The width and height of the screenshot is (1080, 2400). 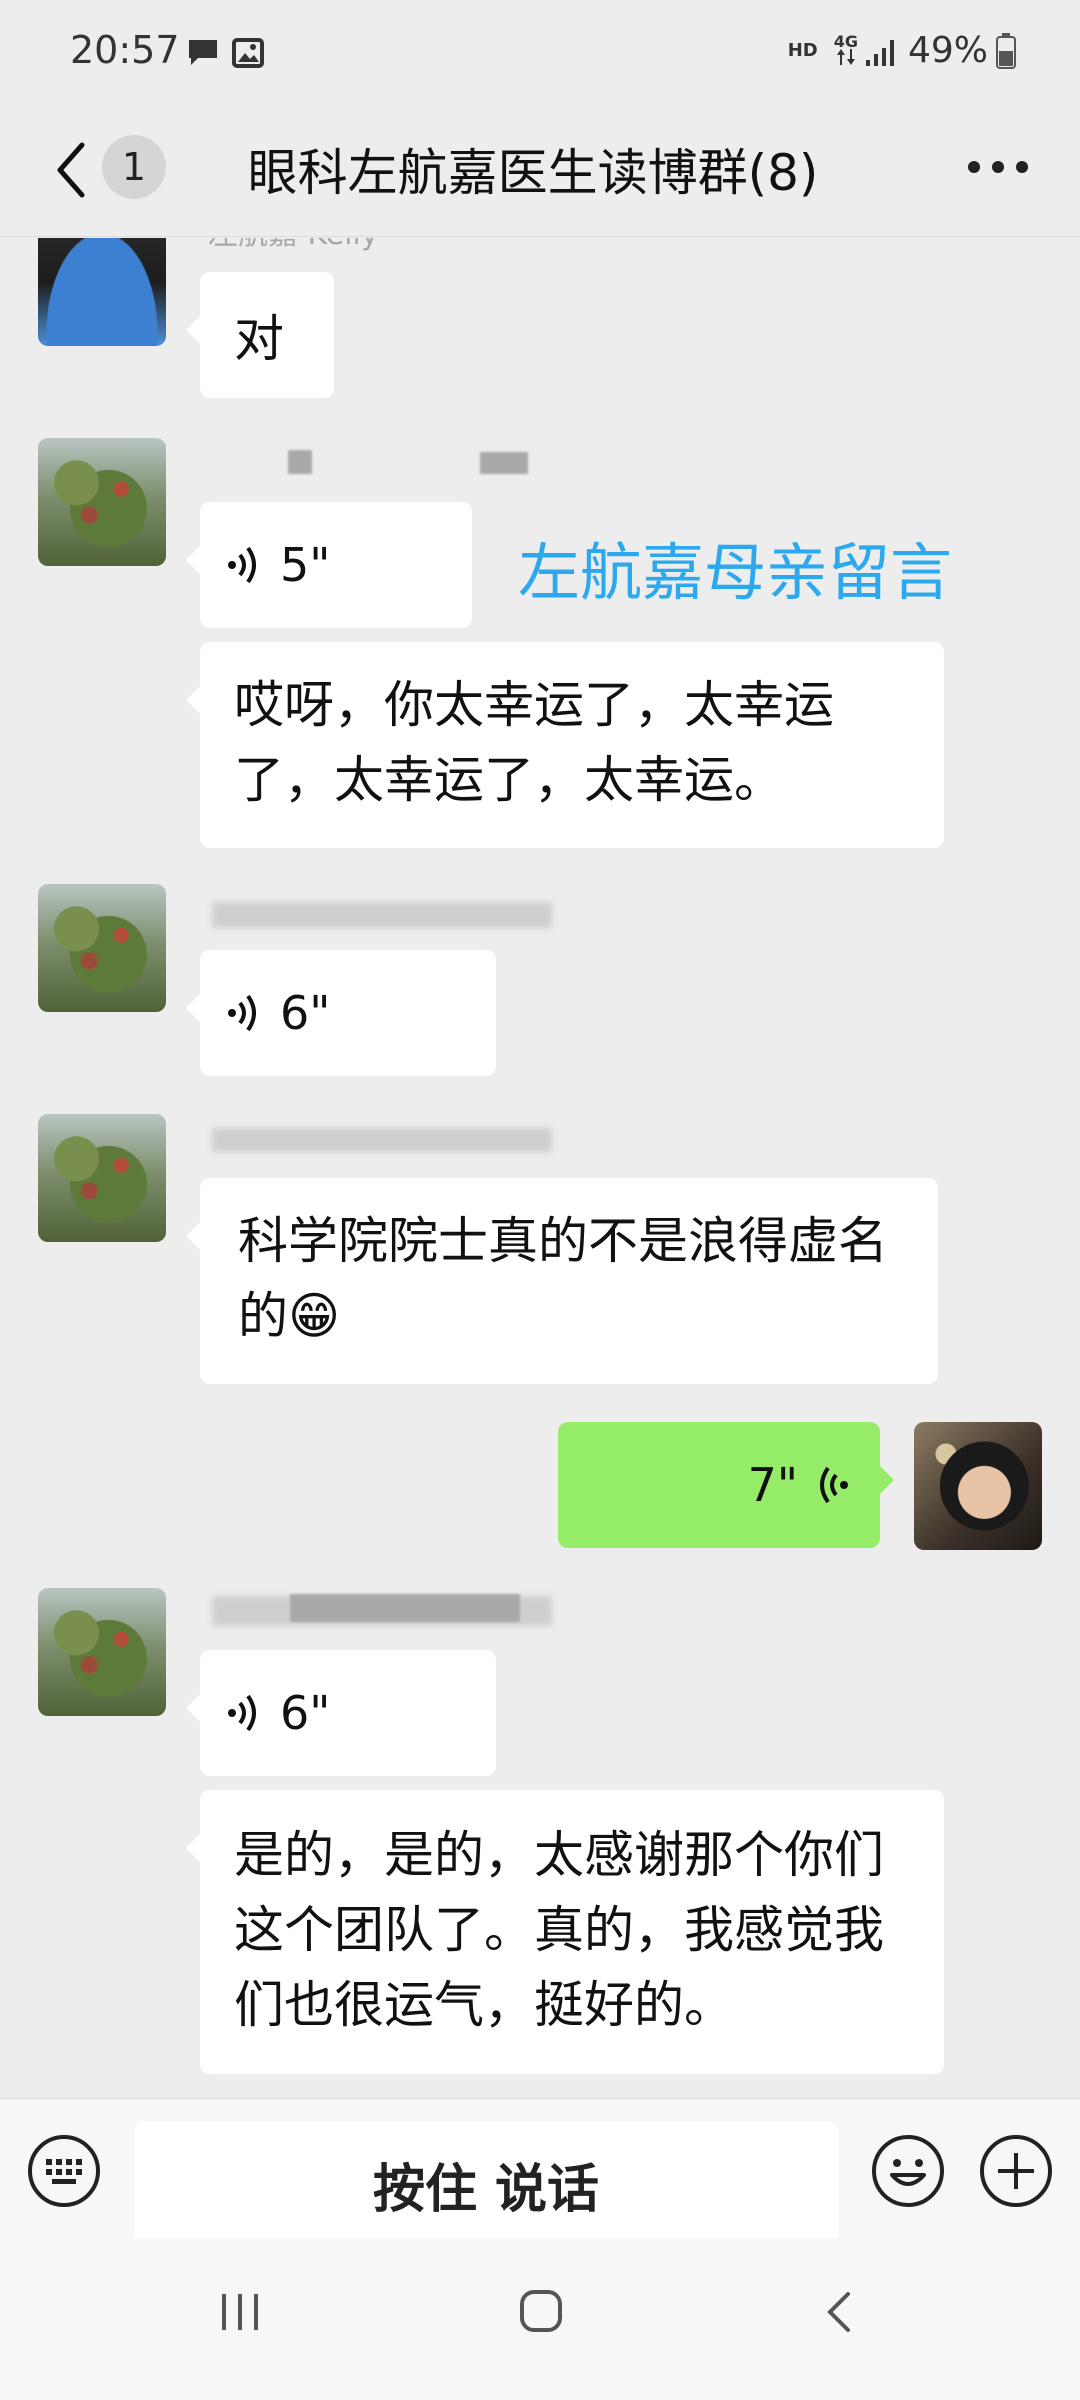 What do you see at coordinates (799, 1485) in the screenshot?
I see `voice-message: 7"` at bounding box center [799, 1485].